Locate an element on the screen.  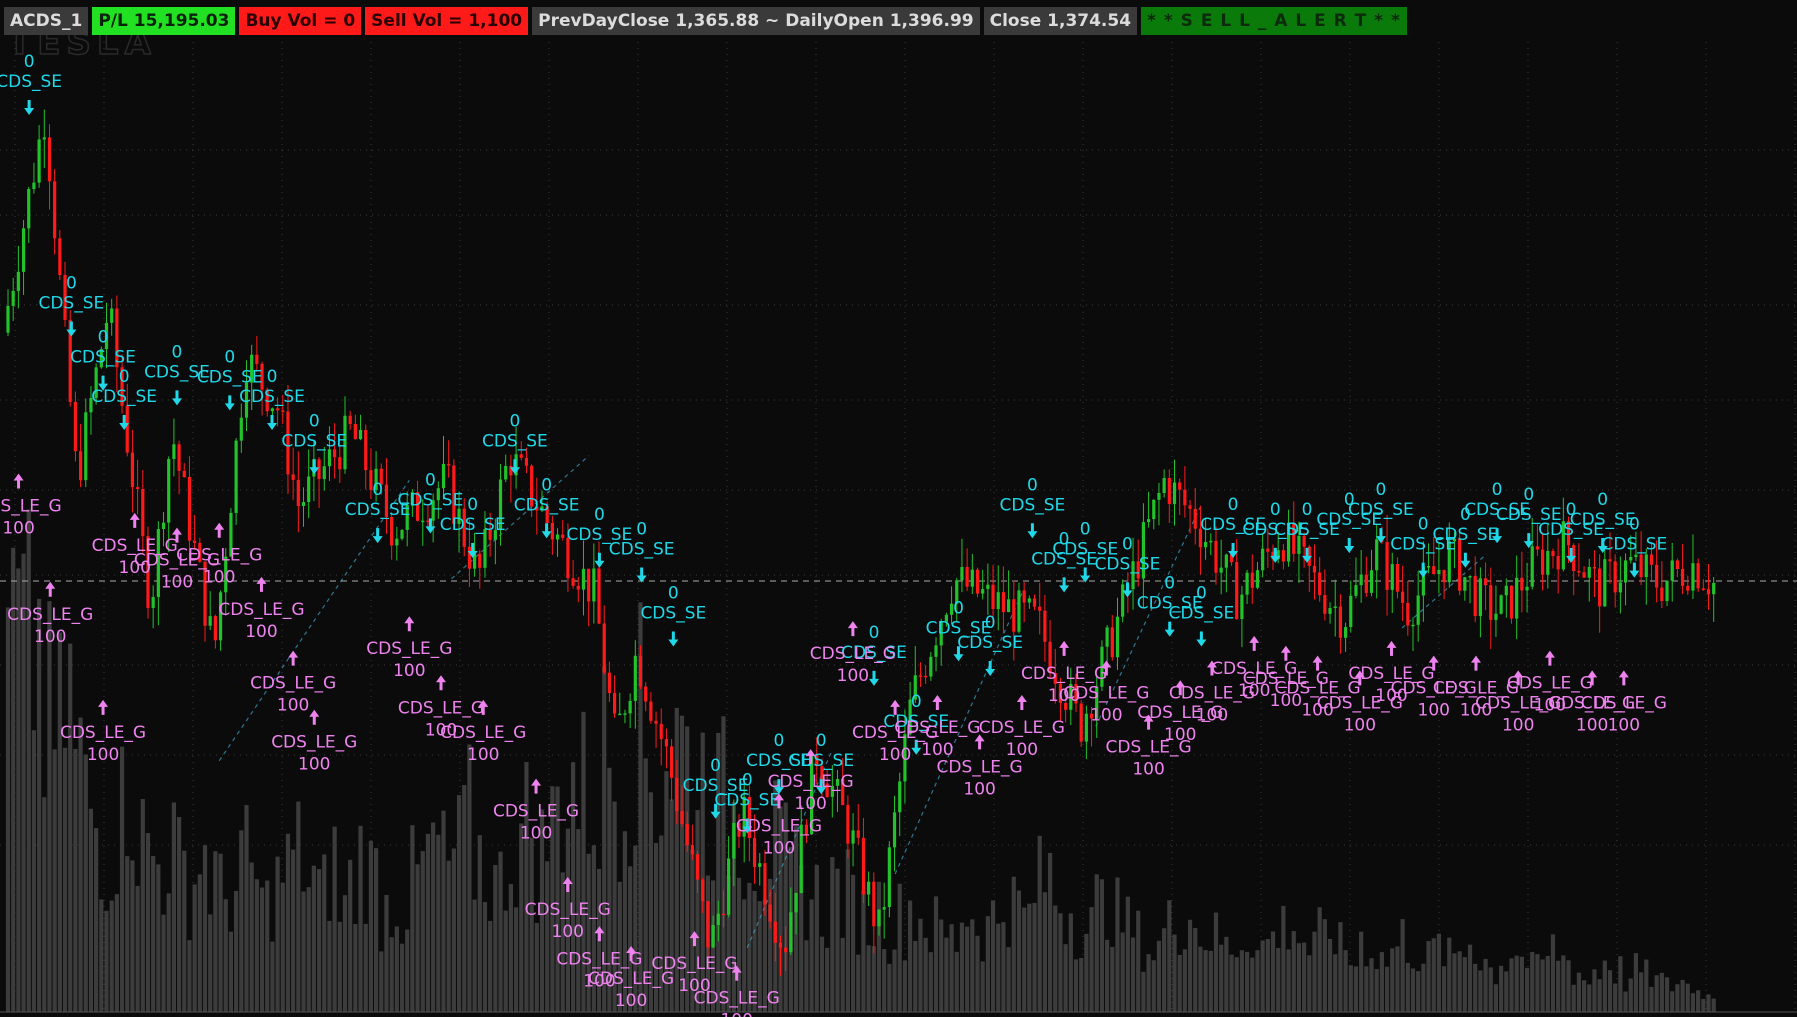
symbol-badge: ACDS_1 is located at coordinates (46, 21).